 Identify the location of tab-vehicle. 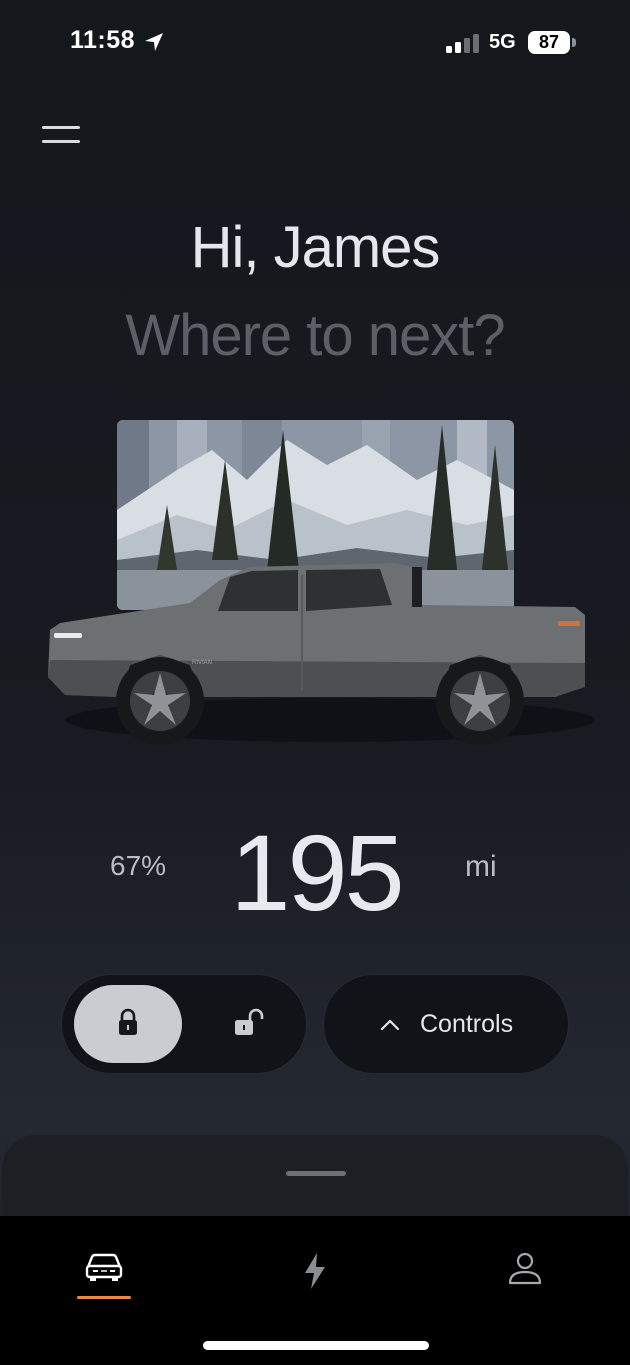
(104, 1276).